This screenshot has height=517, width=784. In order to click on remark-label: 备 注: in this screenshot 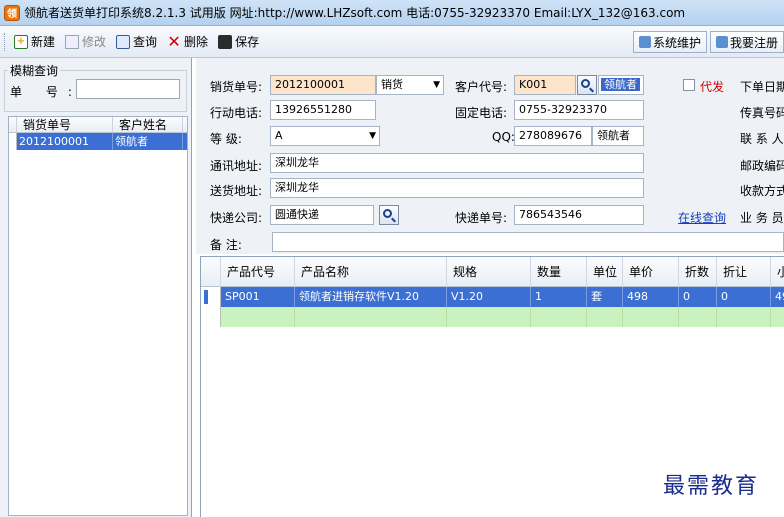, I will do `click(226, 245)`.